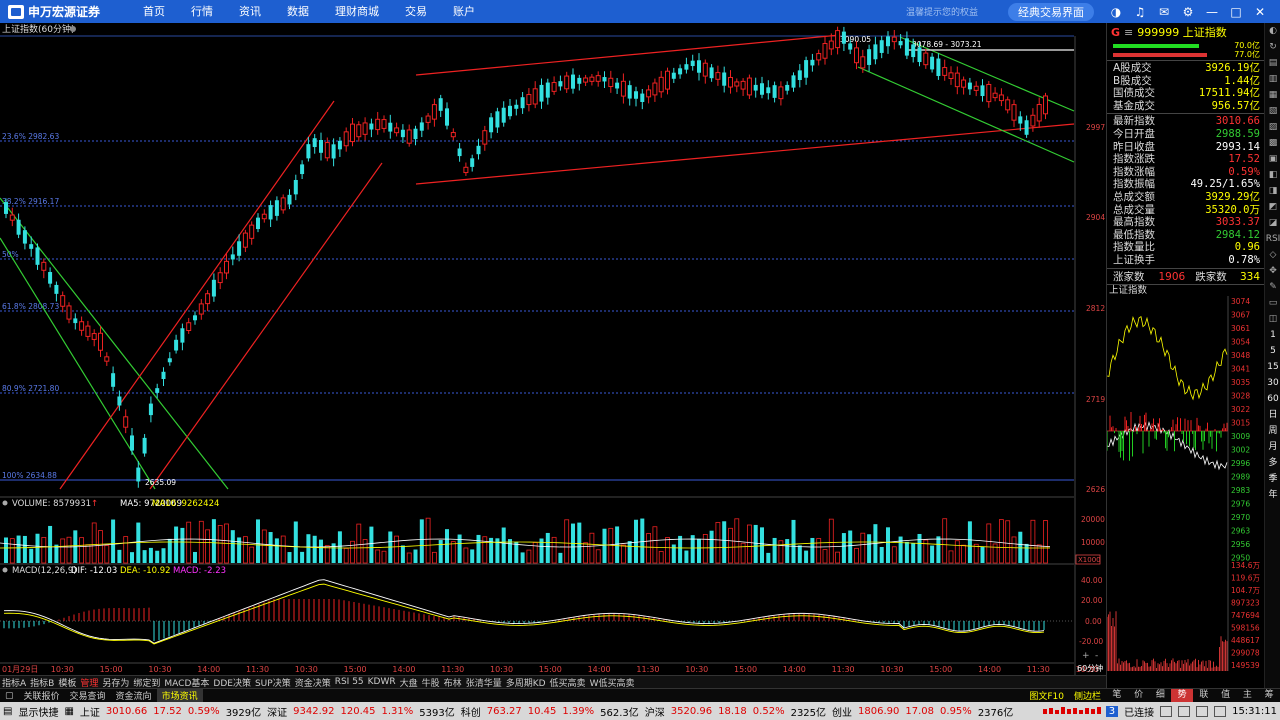 The height and width of the screenshot is (720, 1280). I want to click on menu-item-home: 首页, so click(154, 11).